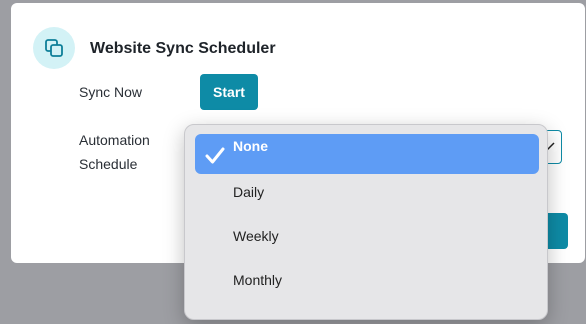 This screenshot has height=324, width=586. What do you see at coordinates (111, 92) in the screenshot?
I see `sync-now-label: Sync Now` at bounding box center [111, 92].